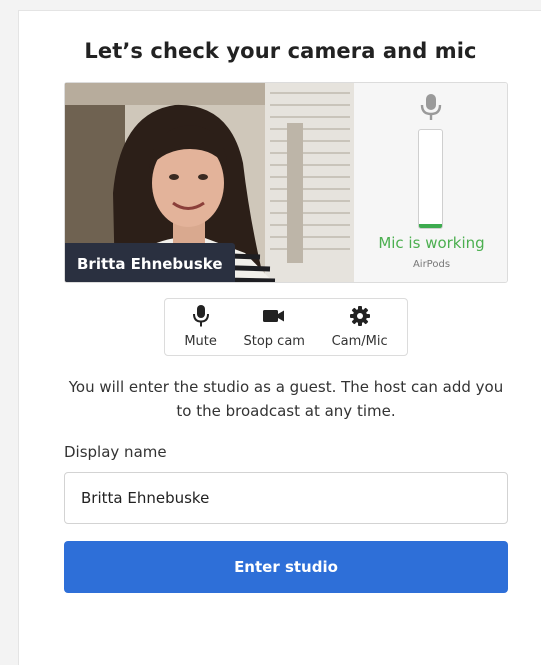 The image size is (541, 665). Describe the element at coordinates (430, 179) in the screenshot. I see `mic-level-meter` at that location.